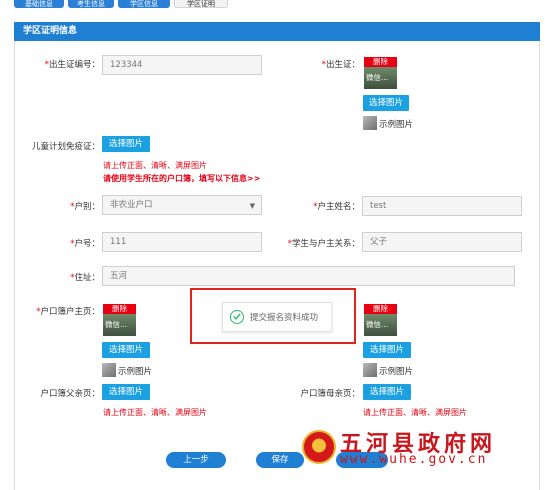 Image resolution: width=554 pixels, height=490 pixels. I want to click on upload-note: 请上传正面、清晰、满屏图片, so click(155, 165).